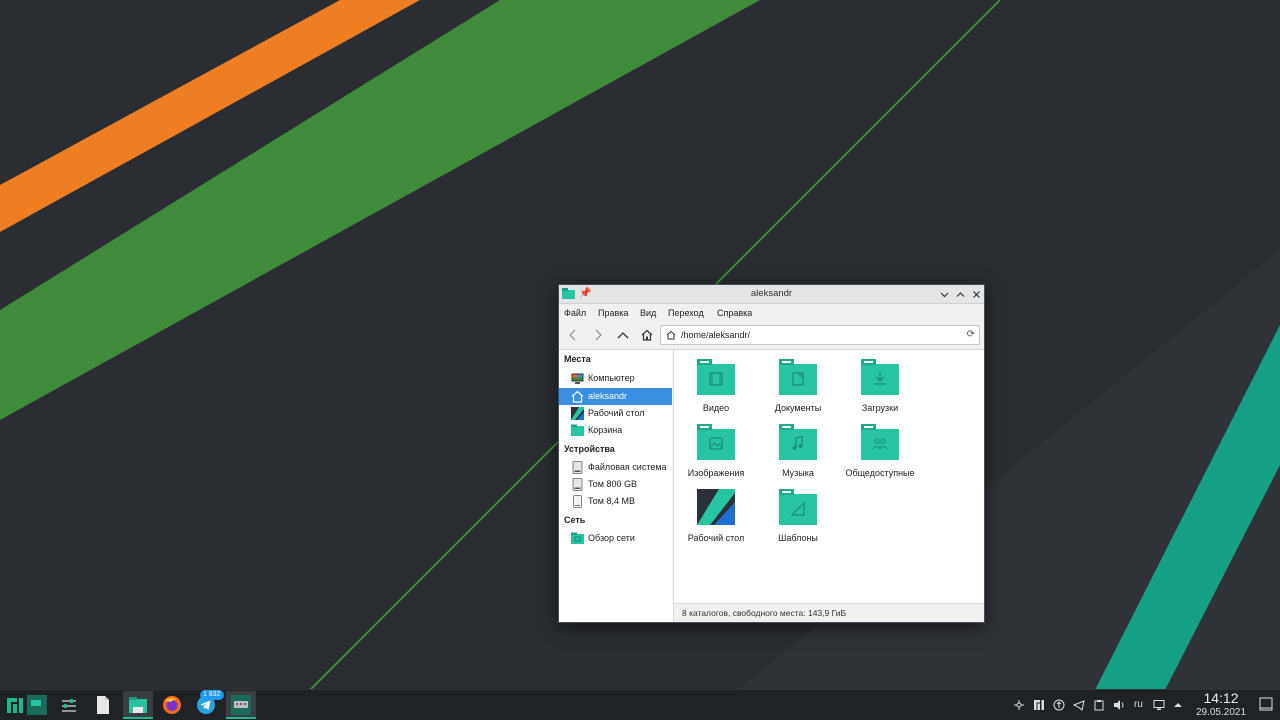 The height and width of the screenshot is (720, 1280). I want to click on folder-item-pictures: Изображения, so click(716, 446).